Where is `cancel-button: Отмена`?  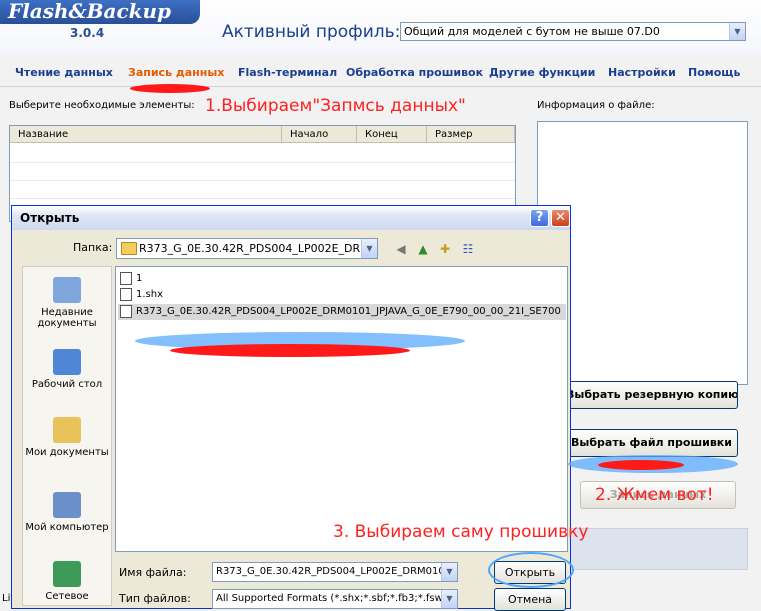 cancel-button: Отмена is located at coordinates (530, 599).